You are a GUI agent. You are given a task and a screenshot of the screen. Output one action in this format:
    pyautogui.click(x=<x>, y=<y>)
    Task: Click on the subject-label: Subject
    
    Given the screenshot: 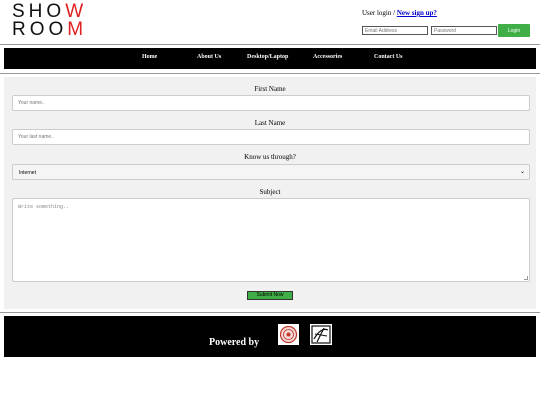 What is the action you would take?
    pyautogui.click(x=270, y=192)
    